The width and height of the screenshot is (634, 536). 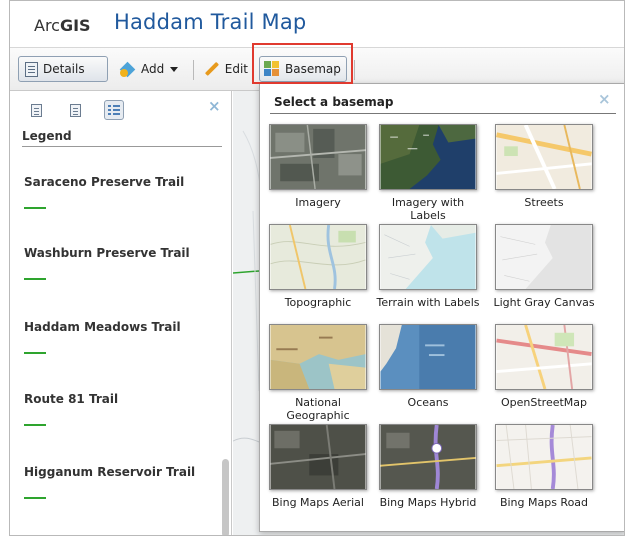 I want to click on basemap-option-label: Bing Maps Hybrid, so click(x=428, y=502).